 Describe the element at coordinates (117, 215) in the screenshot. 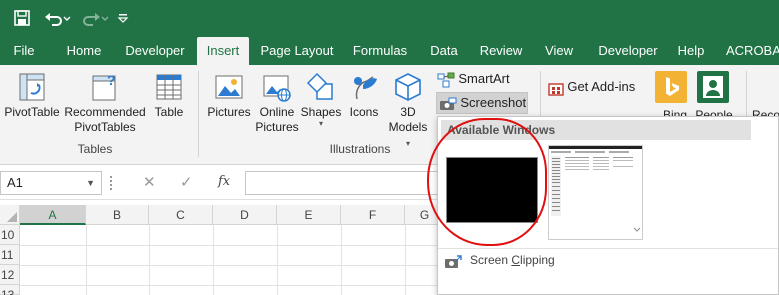

I see `column-header-b: B` at that location.